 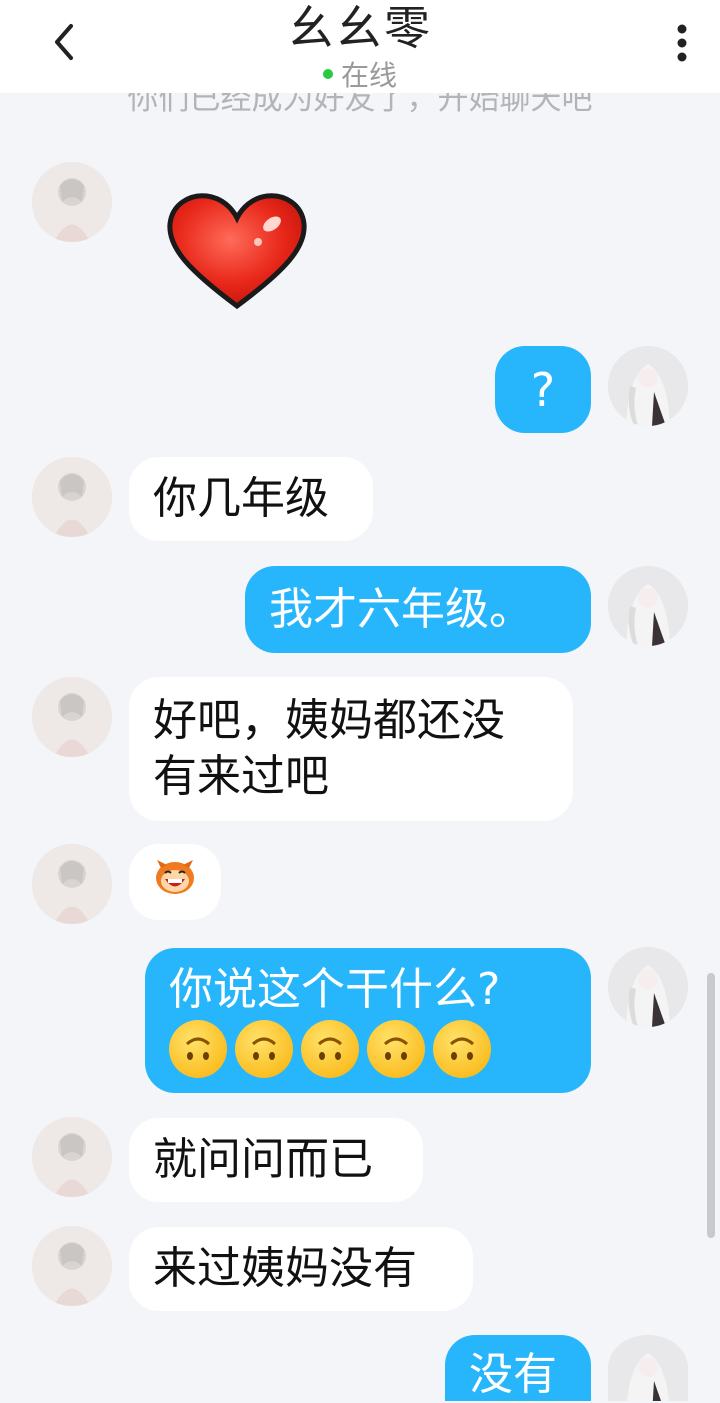 What do you see at coordinates (241, 498) in the screenshot?
I see `message-text: 你几年级` at bounding box center [241, 498].